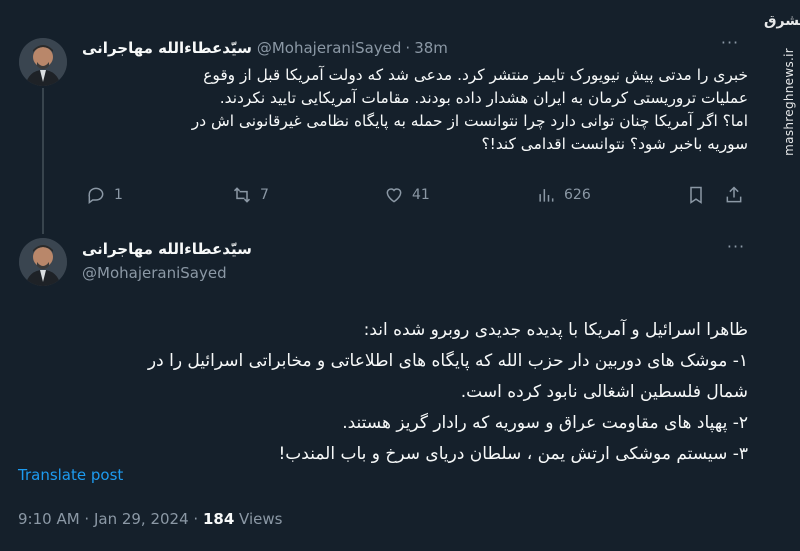 The image size is (800, 551). I want to click on watermark-logo: مشرق, so click(782, 21).